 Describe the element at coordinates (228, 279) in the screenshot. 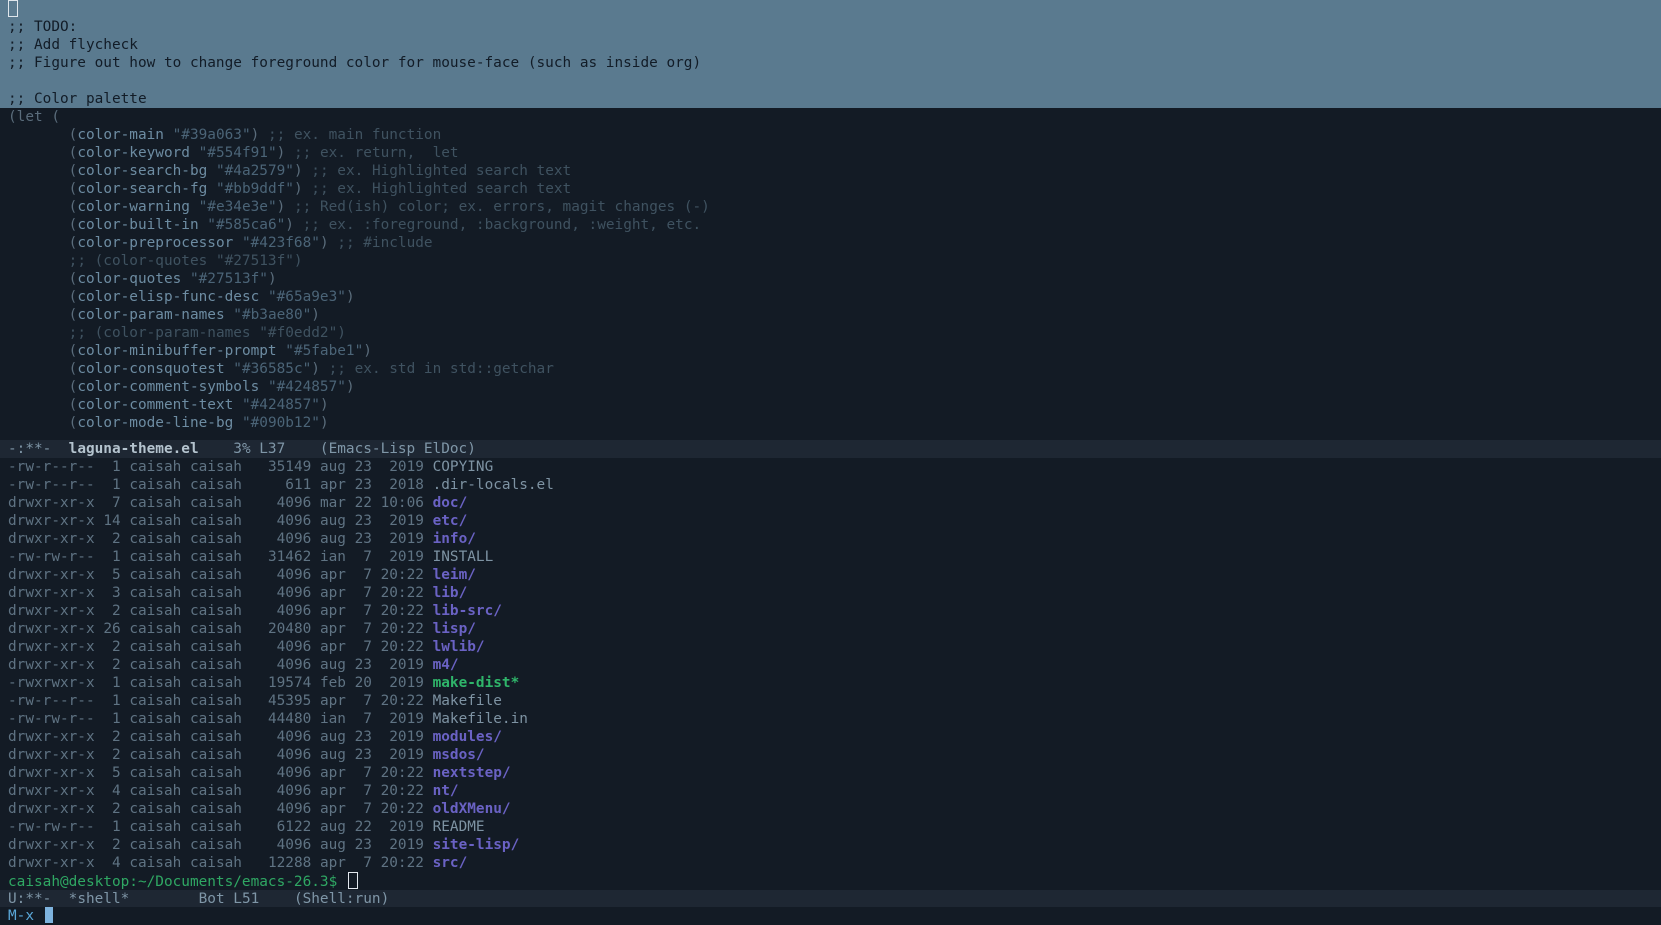

I see `binding-value: "#27513f"` at that location.